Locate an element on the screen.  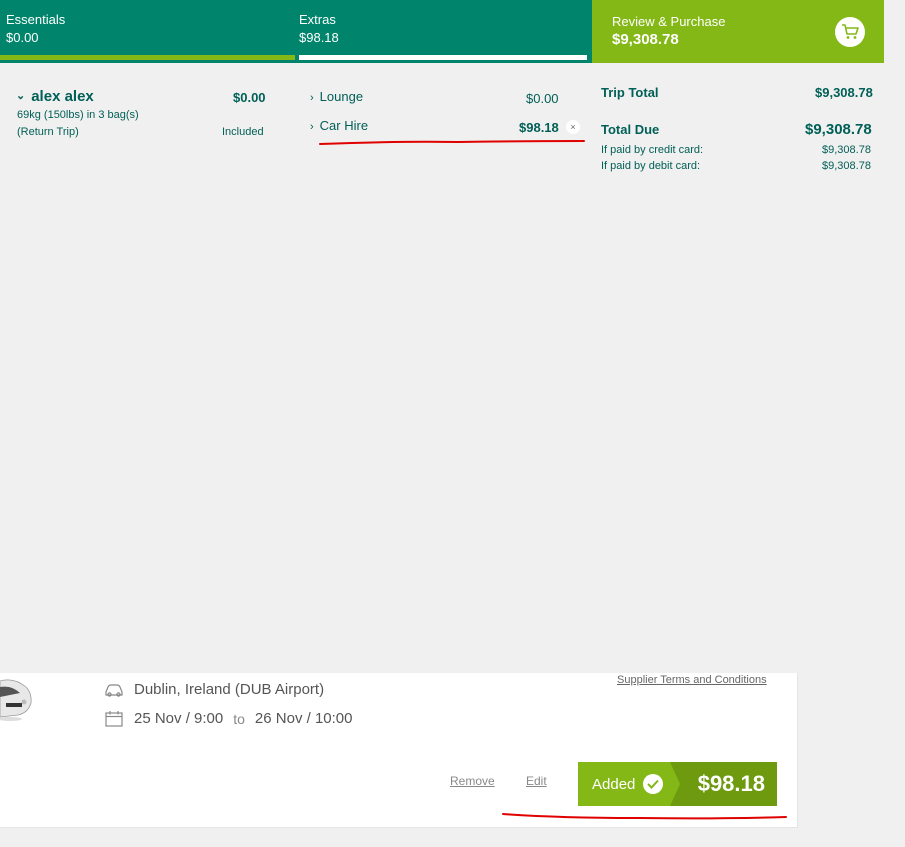
extra-lounge-price: $0.00 is located at coordinates (542, 98).